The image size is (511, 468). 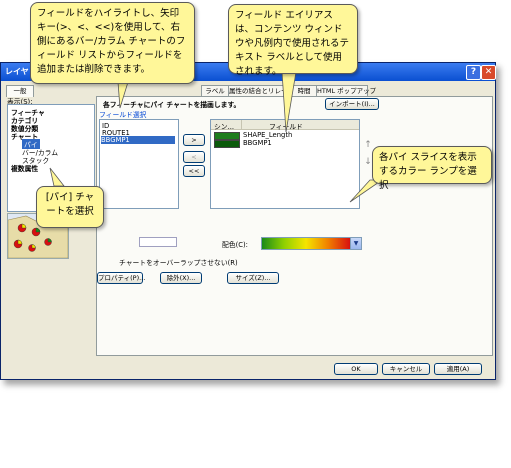 What do you see at coordinates (70, 207) in the screenshot?
I see `callout-select-pie: [パイ] チャートを選択` at bounding box center [70, 207].